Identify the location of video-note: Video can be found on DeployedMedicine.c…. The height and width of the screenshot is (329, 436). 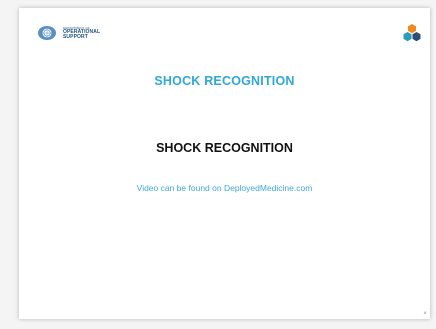
(224, 188).